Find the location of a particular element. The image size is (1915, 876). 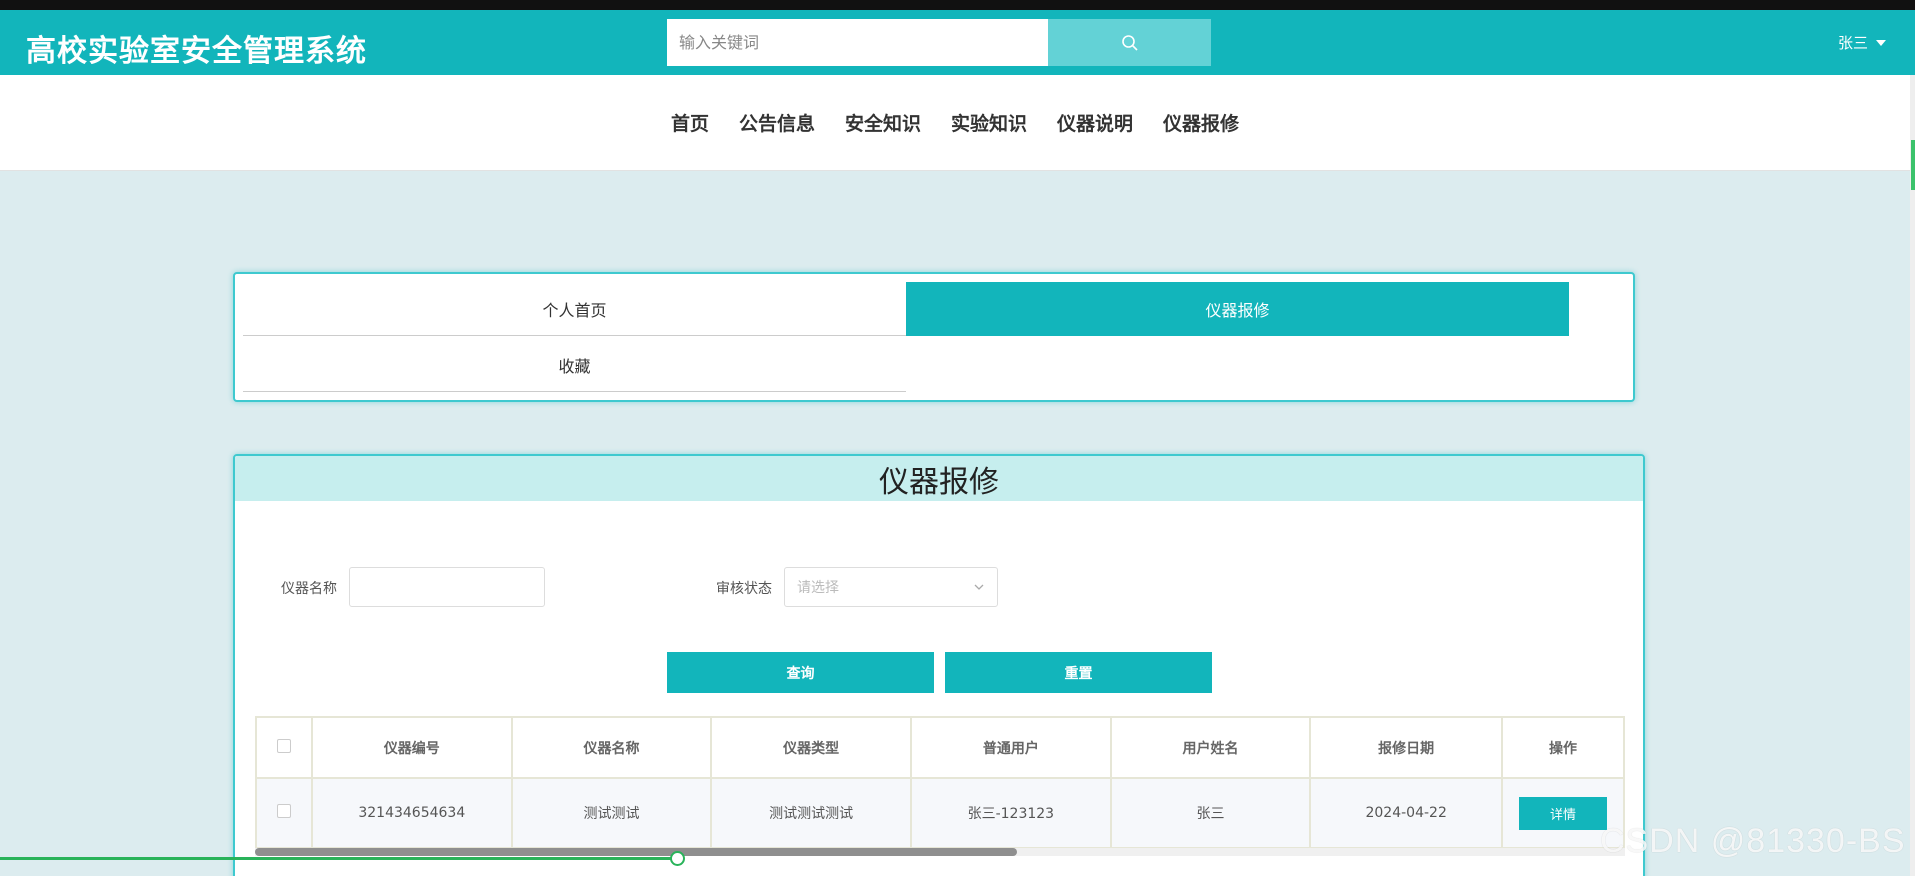

select-all-cell is located at coordinates (284, 747).